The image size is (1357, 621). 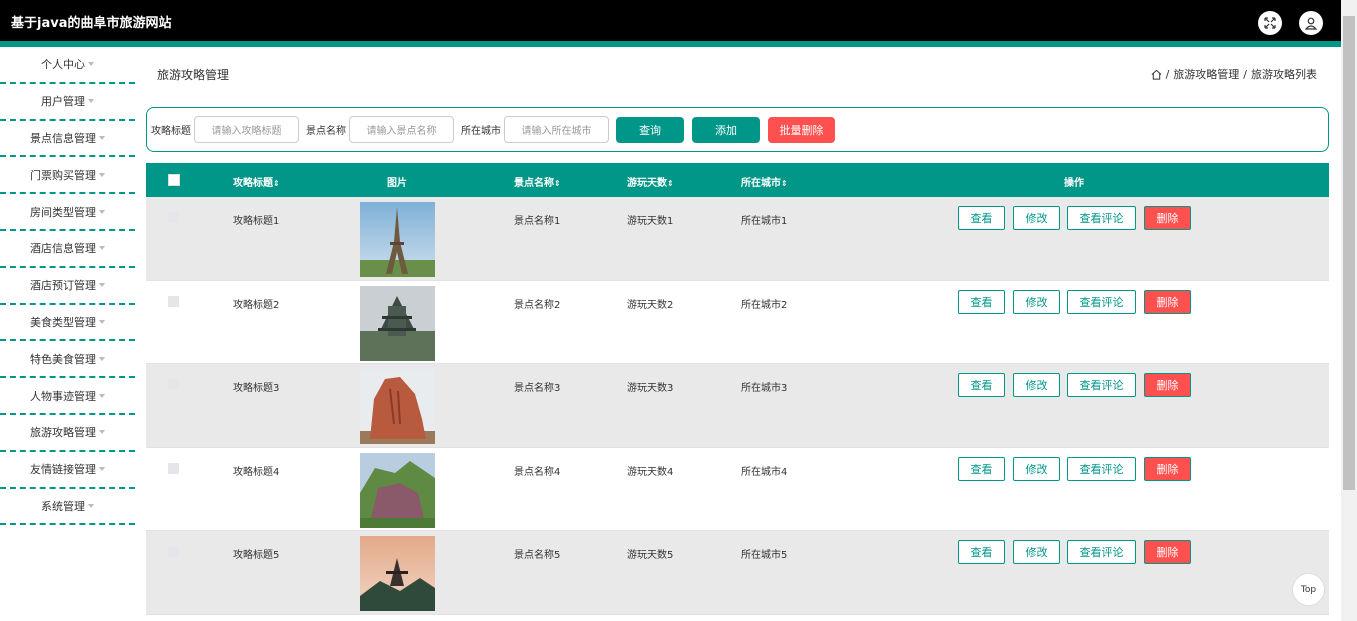 What do you see at coordinates (63, 470) in the screenshot?
I see `sidebar-item-label: 友情链接管理` at bounding box center [63, 470].